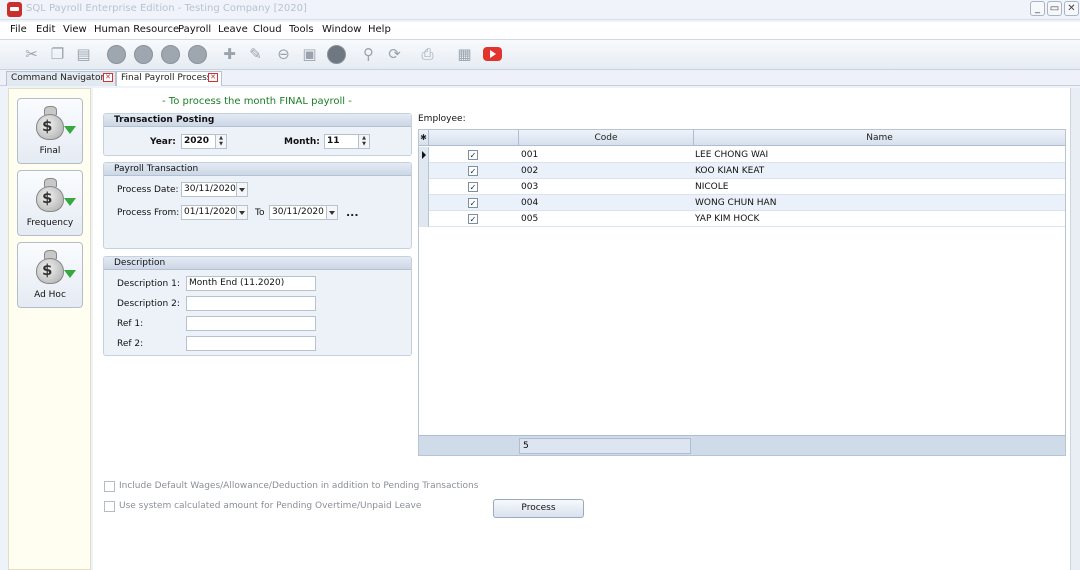  What do you see at coordinates (1071, 8) in the screenshot?
I see `close-button: ✕` at bounding box center [1071, 8].